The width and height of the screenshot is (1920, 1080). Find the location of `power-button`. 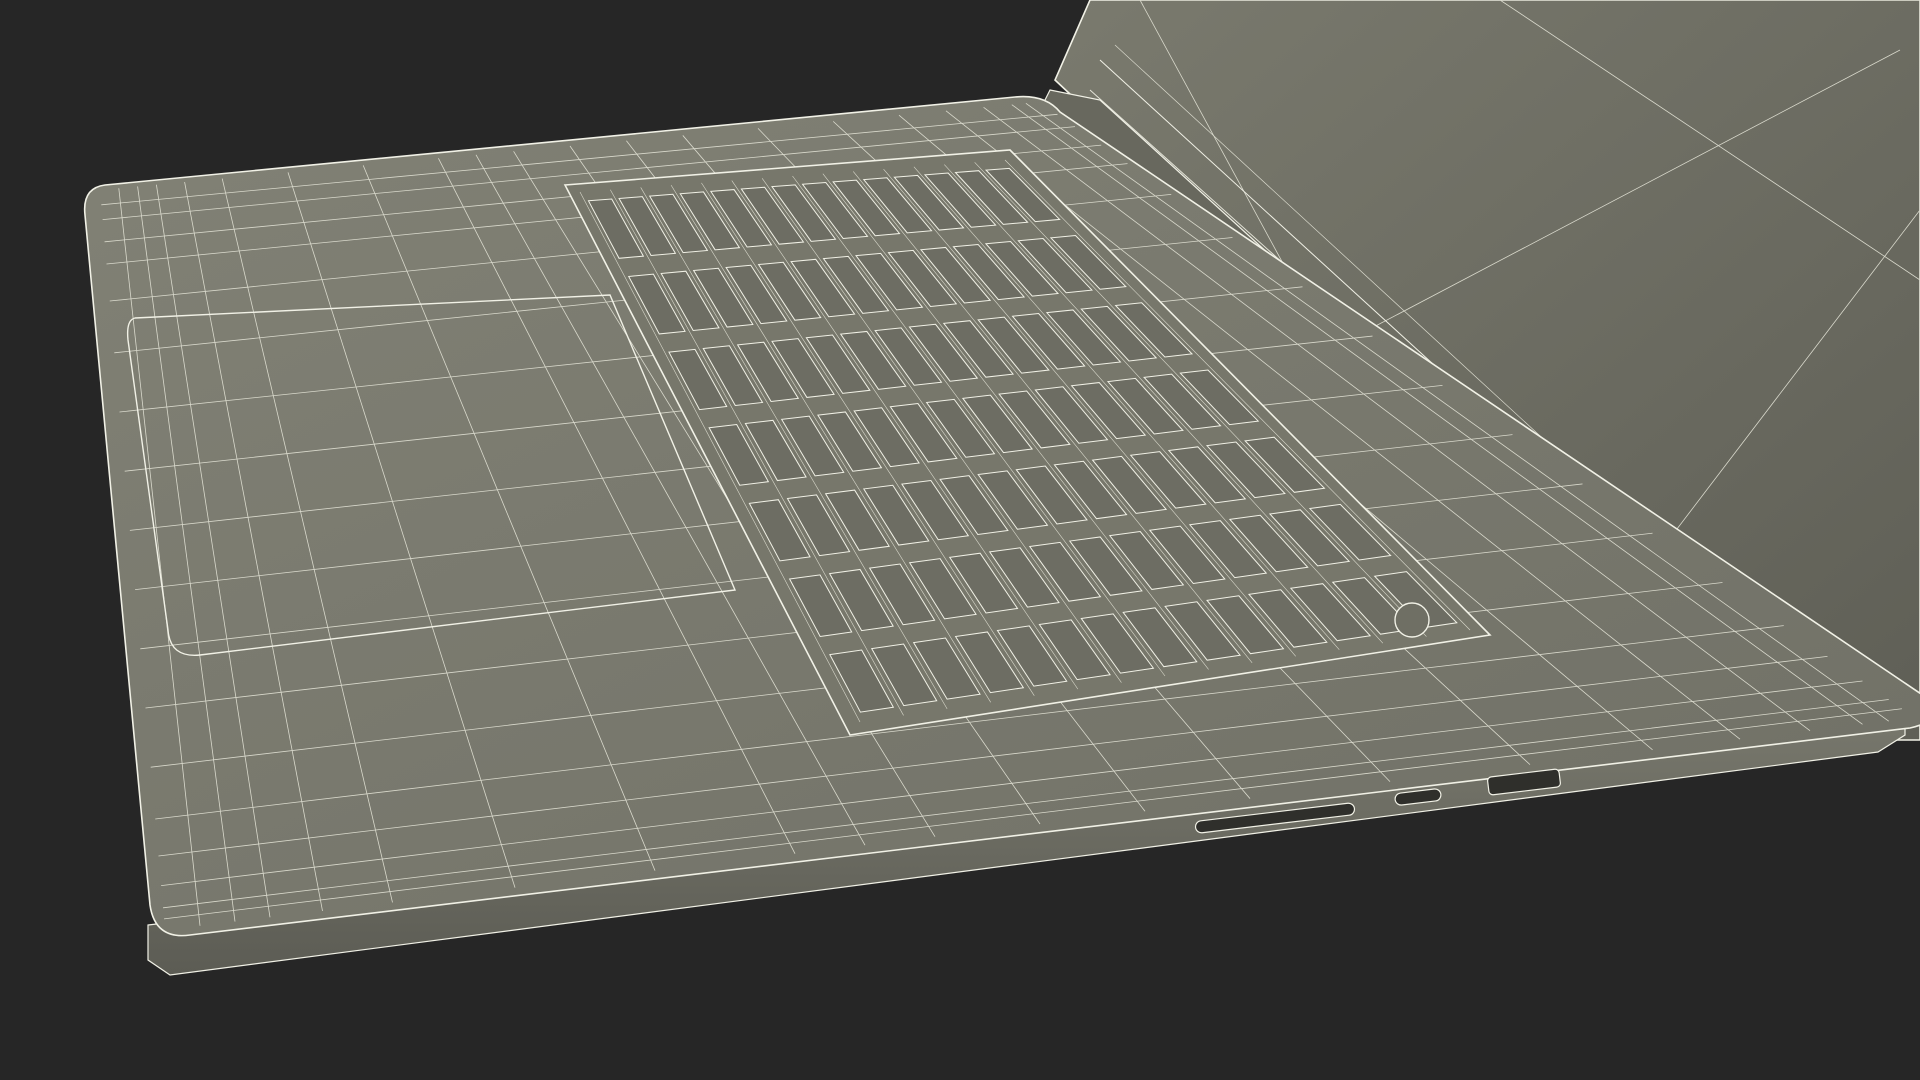

power-button is located at coordinates (1412, 620).